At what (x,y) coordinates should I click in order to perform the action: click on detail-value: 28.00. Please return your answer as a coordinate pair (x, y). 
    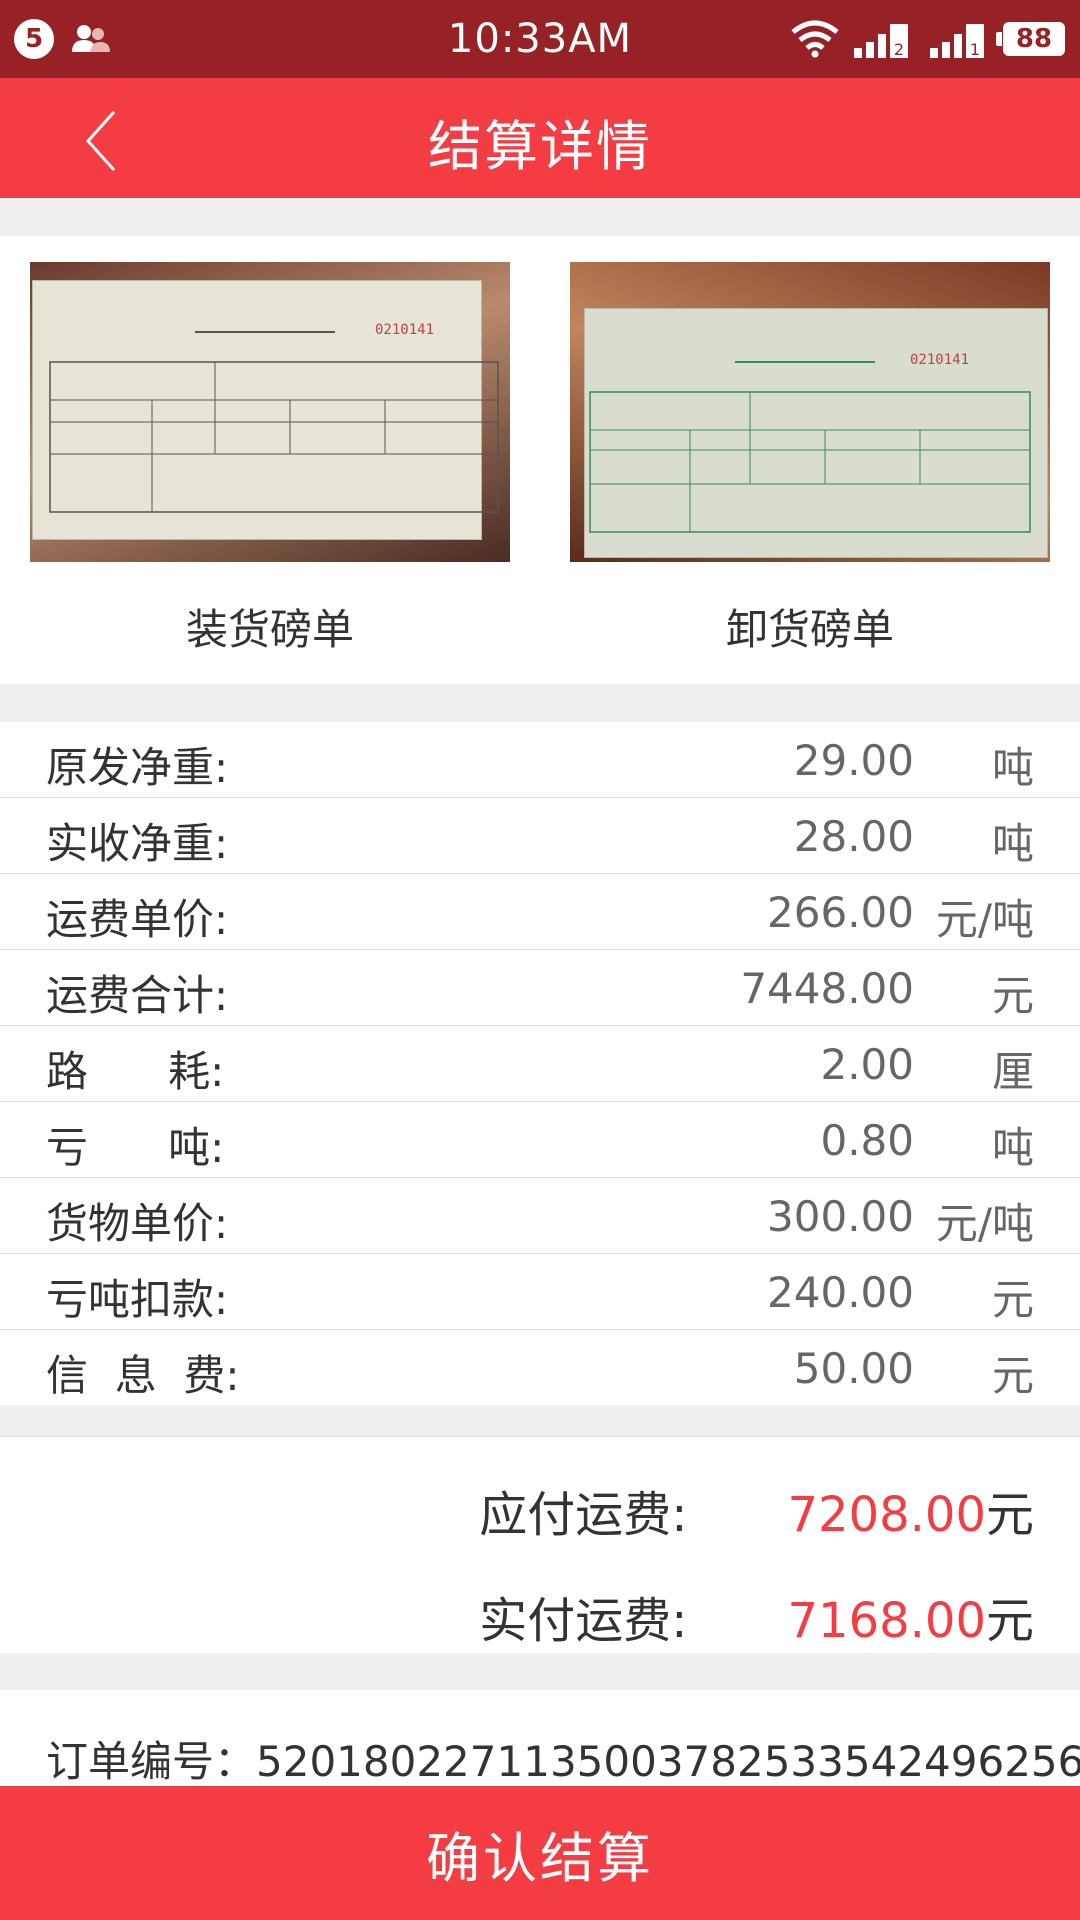
    Looking at the image, I should click on (853, 836).